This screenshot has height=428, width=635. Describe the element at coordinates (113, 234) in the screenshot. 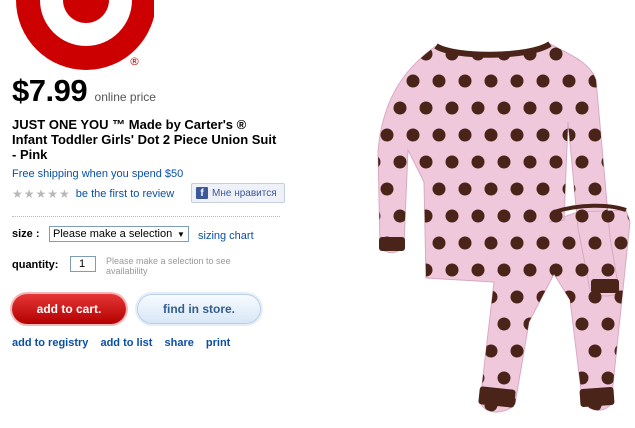

I see `size-select-value: Please make a selection` at that location.